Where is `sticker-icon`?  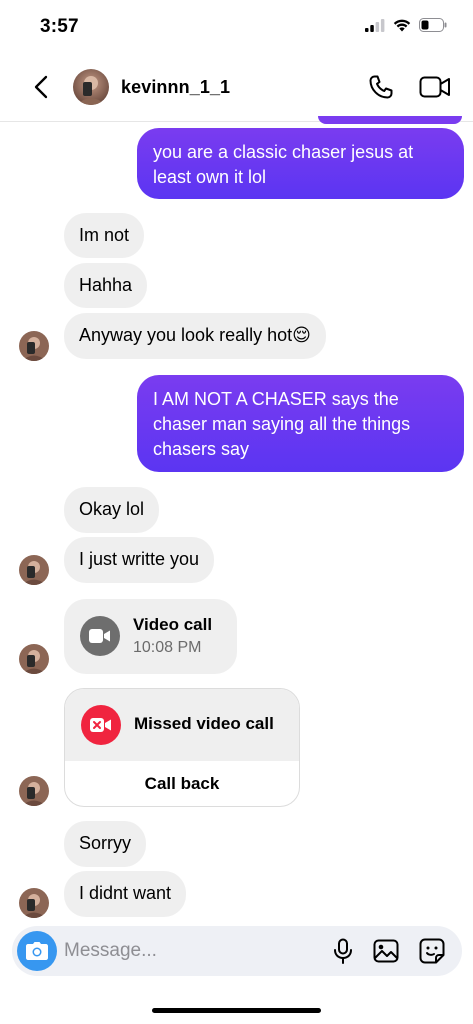
sticker-icon is located at coordinates (432, 951).